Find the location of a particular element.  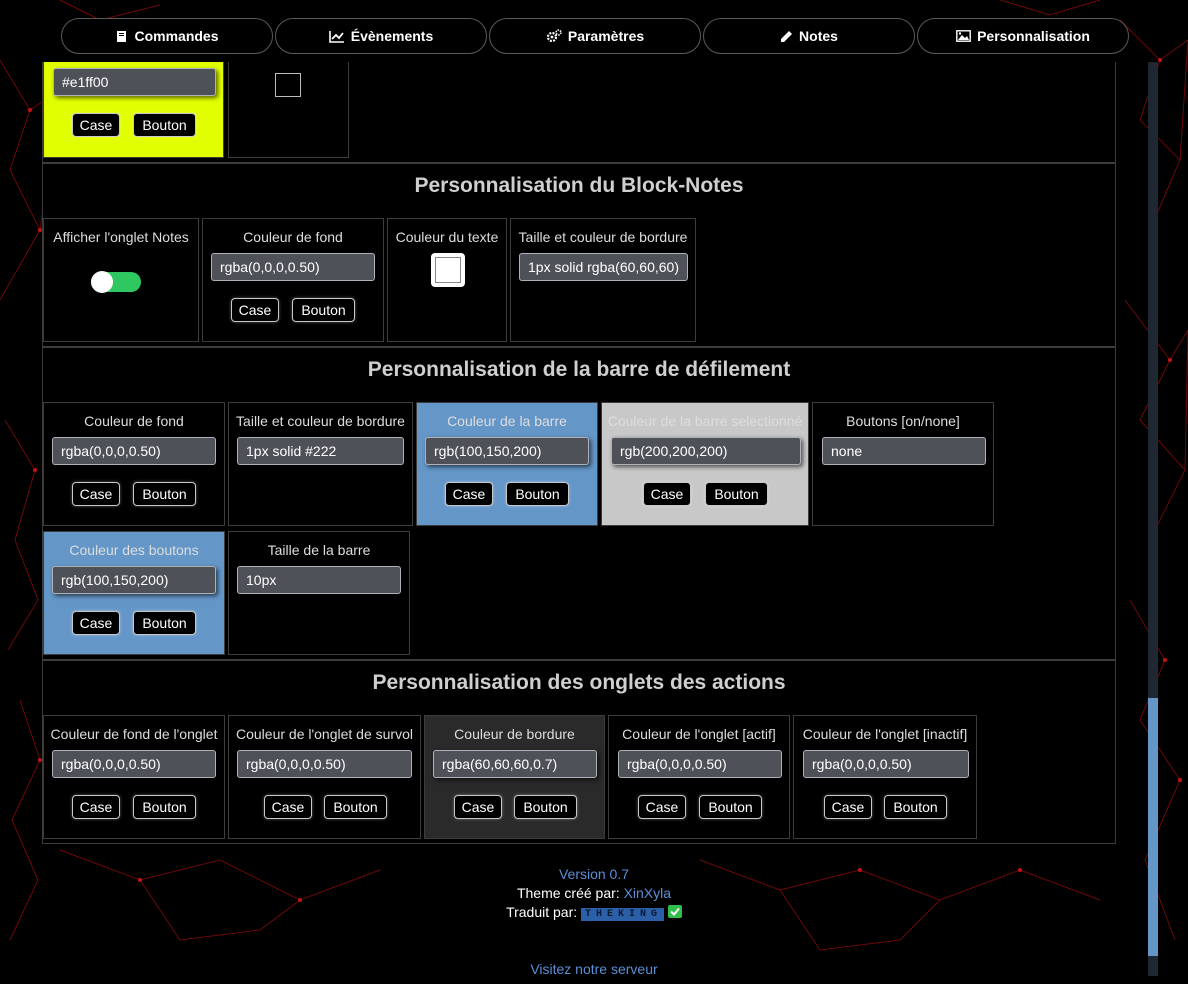

tab-label: Commandes is located at coordinates (176, 36).